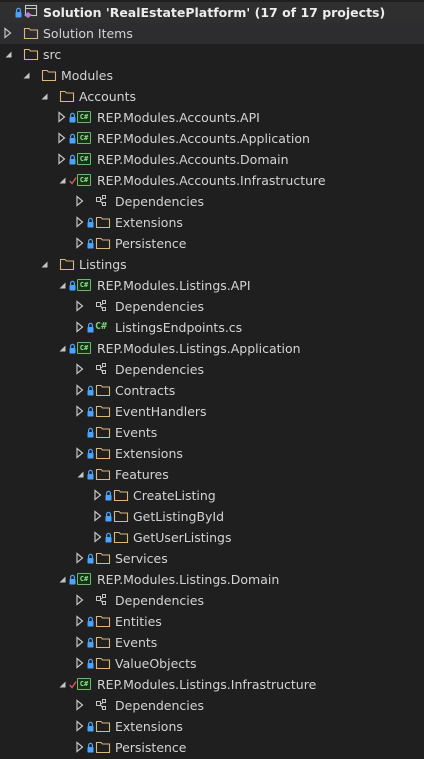 This screenshot has height=759, width=424. What do you see at coordinates (212, 75) in the screenshot?
I see `modules-folder-node: Modules` at bounding box center [212, 75].